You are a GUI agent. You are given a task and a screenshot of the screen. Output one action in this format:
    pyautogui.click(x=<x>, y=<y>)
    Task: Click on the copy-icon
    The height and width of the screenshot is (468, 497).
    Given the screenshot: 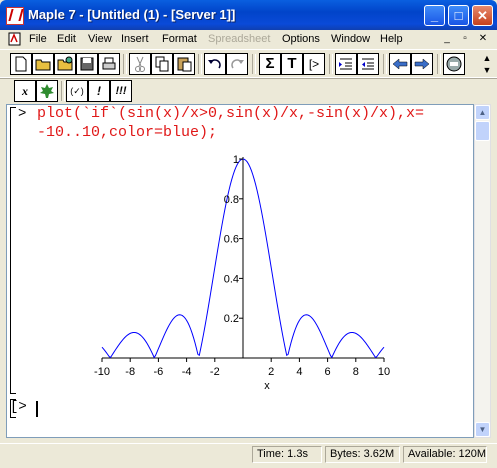 What is the action you would take?
    pyautogui.click(x=162, y=64)
    